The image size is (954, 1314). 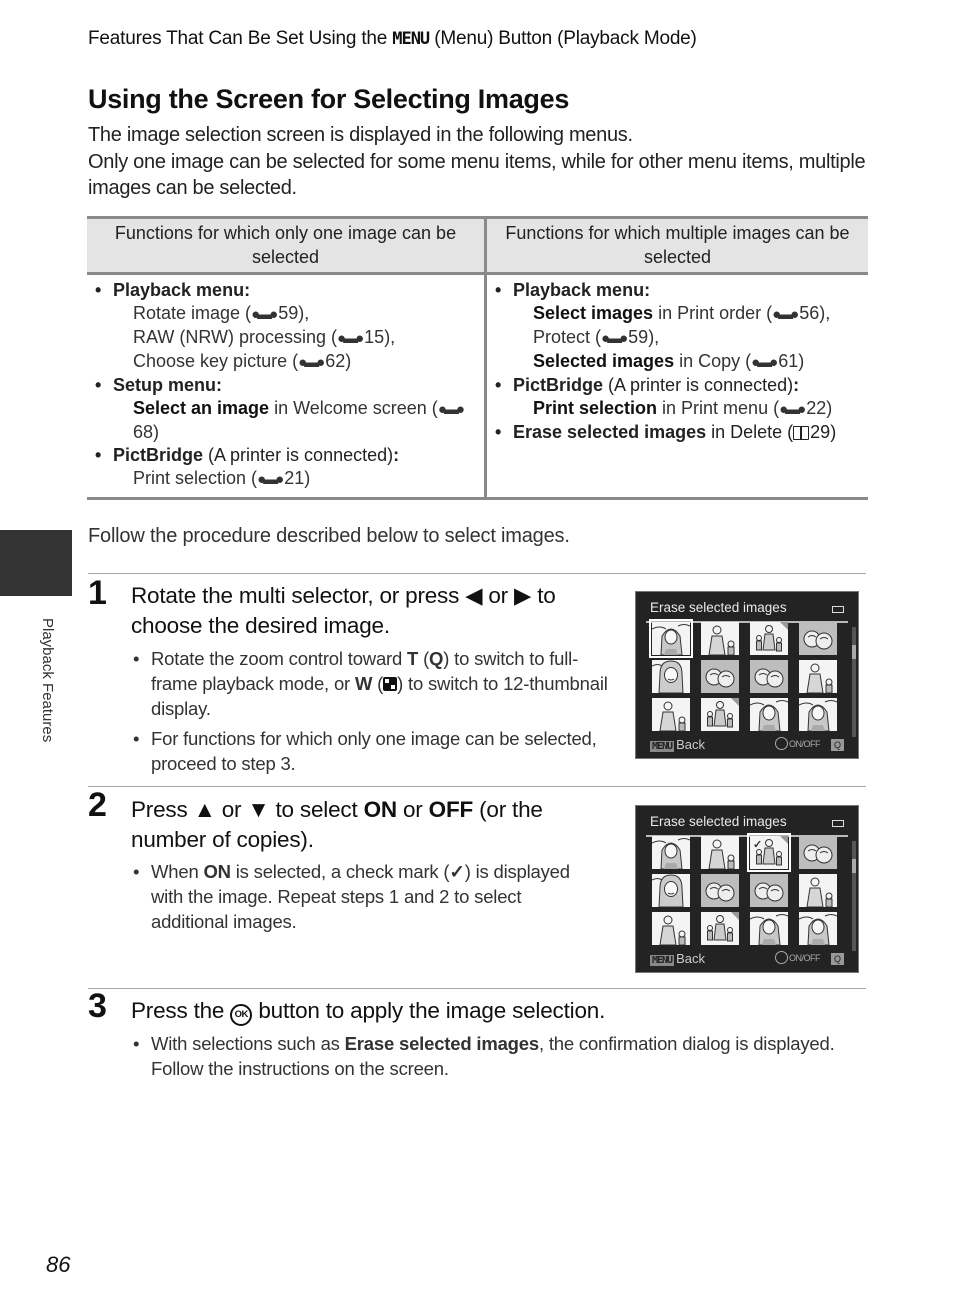 What do you see at coordinates (838, 823) in the screenshot?
I see `battery-icon` at bounding box center [838, 823].